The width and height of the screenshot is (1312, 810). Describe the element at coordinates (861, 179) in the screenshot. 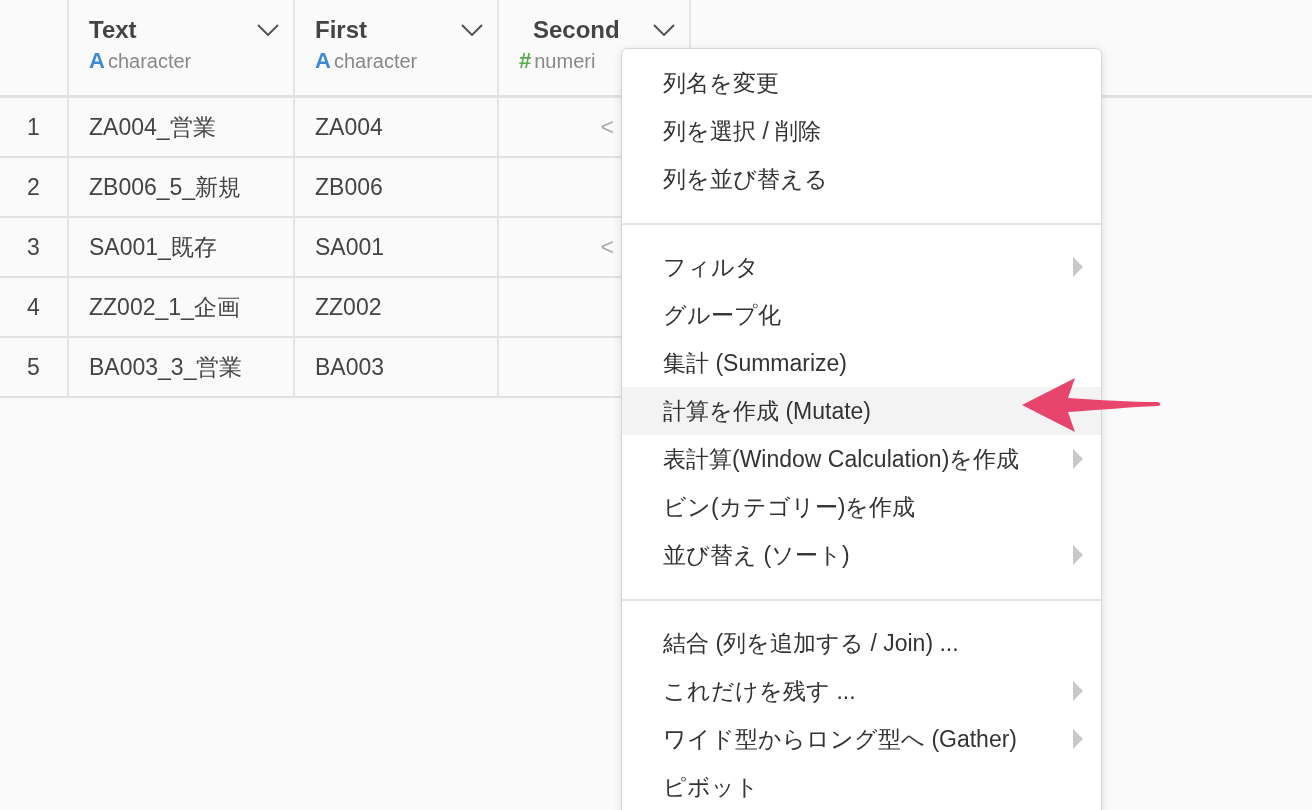

I see `menu-item: 列を並び替える` at that location.